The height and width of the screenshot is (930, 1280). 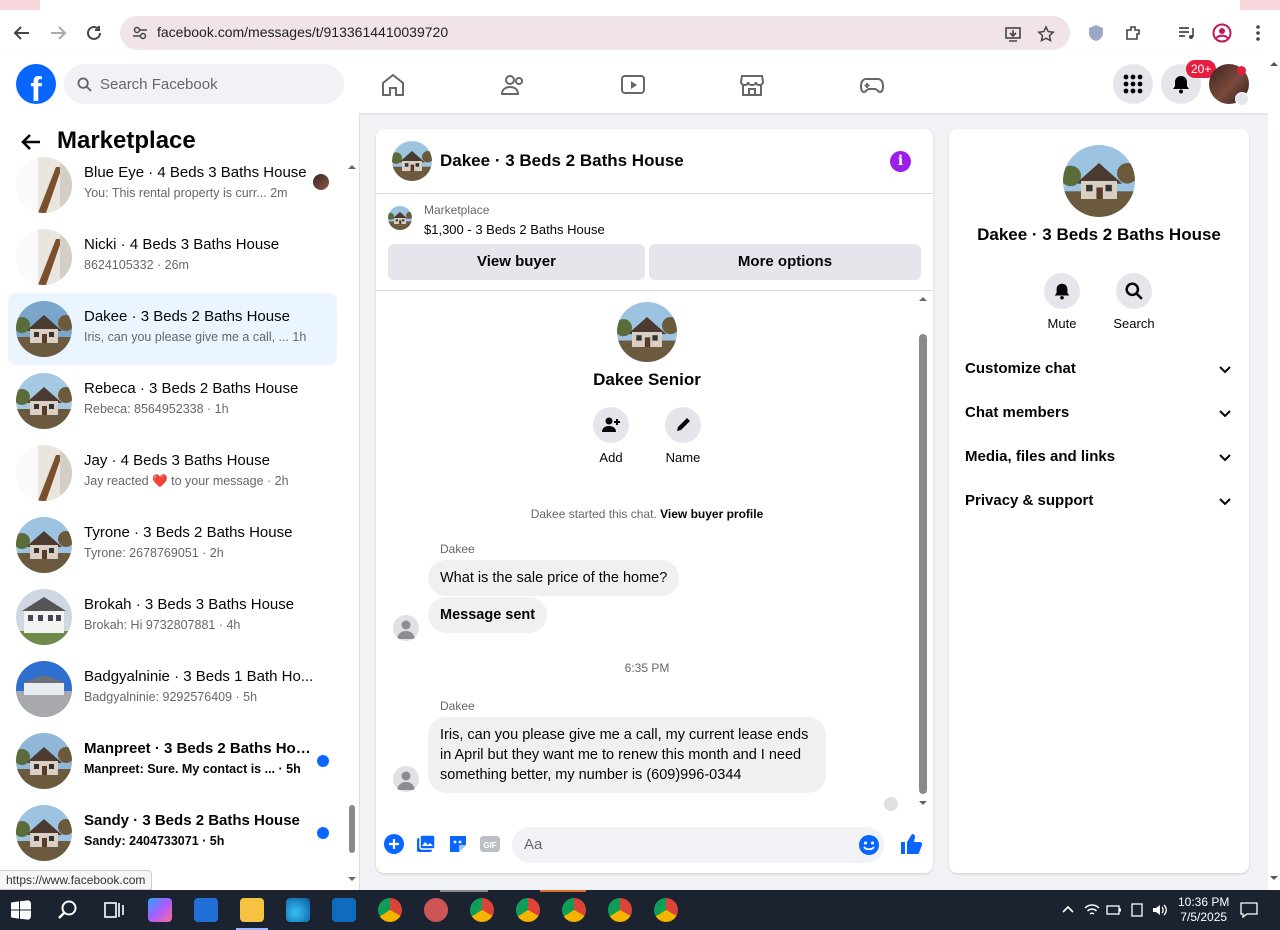 I want to click on details-title: Dakee · 3 Beds 2 Baths House, so click(x=1099, y=234).